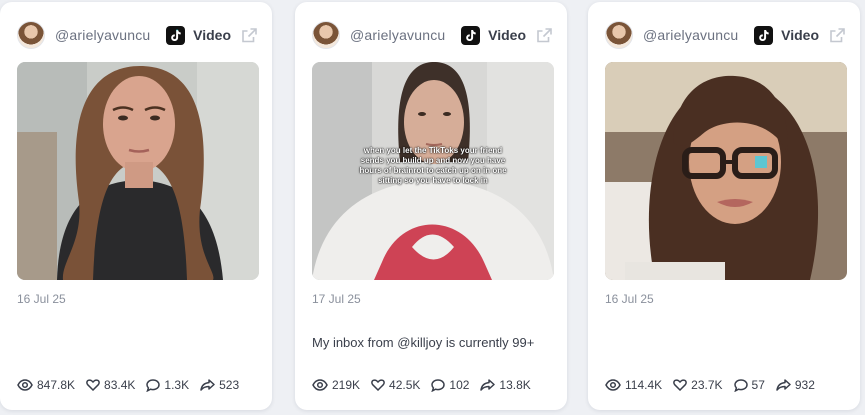 Image resolution: width=865 pixels, height=415 pixels. Describe the element at coordinates (139, 385) in the screenshot. I see `engagement-stats: 847.8K 83.4K 1.3K 523` at that location.